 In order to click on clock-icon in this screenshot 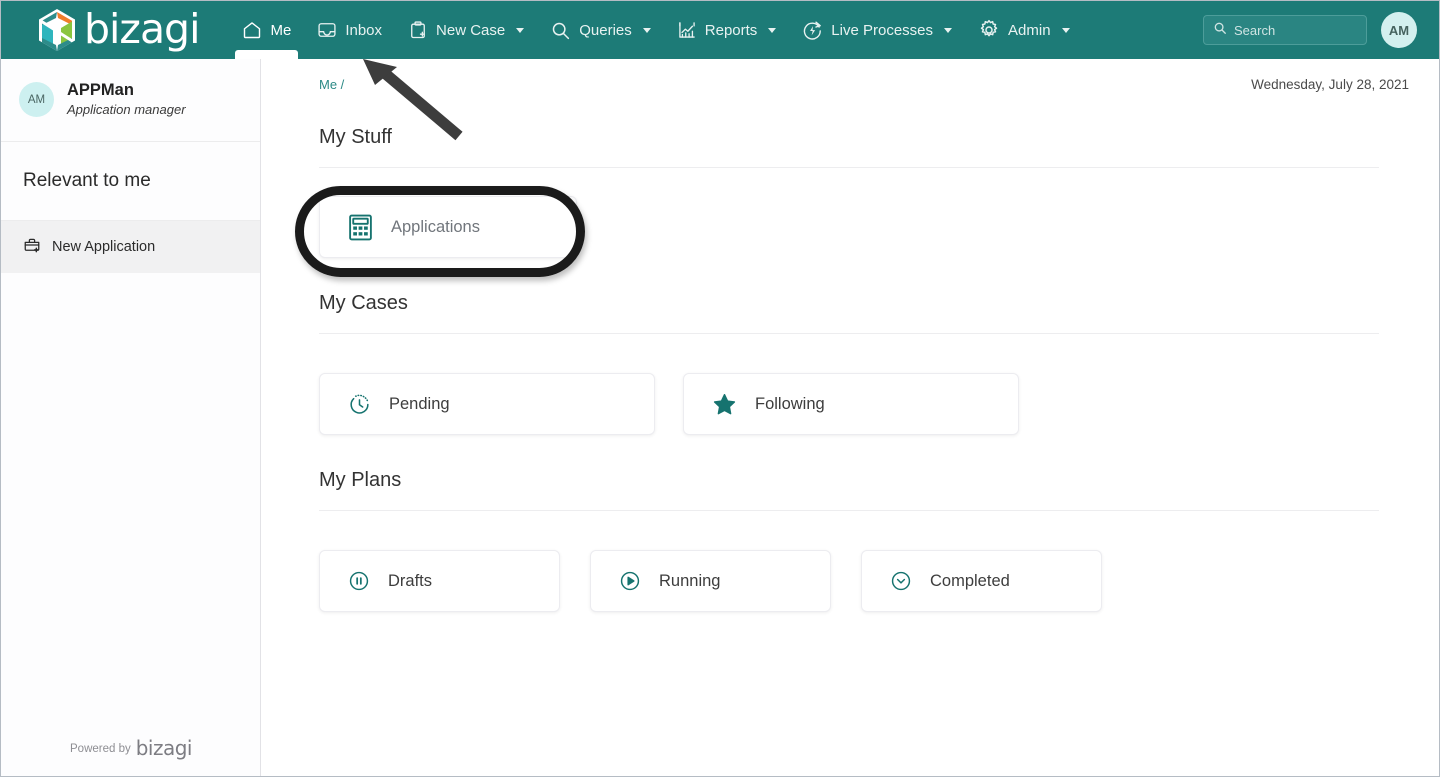, I will do `click(359, 404)`.